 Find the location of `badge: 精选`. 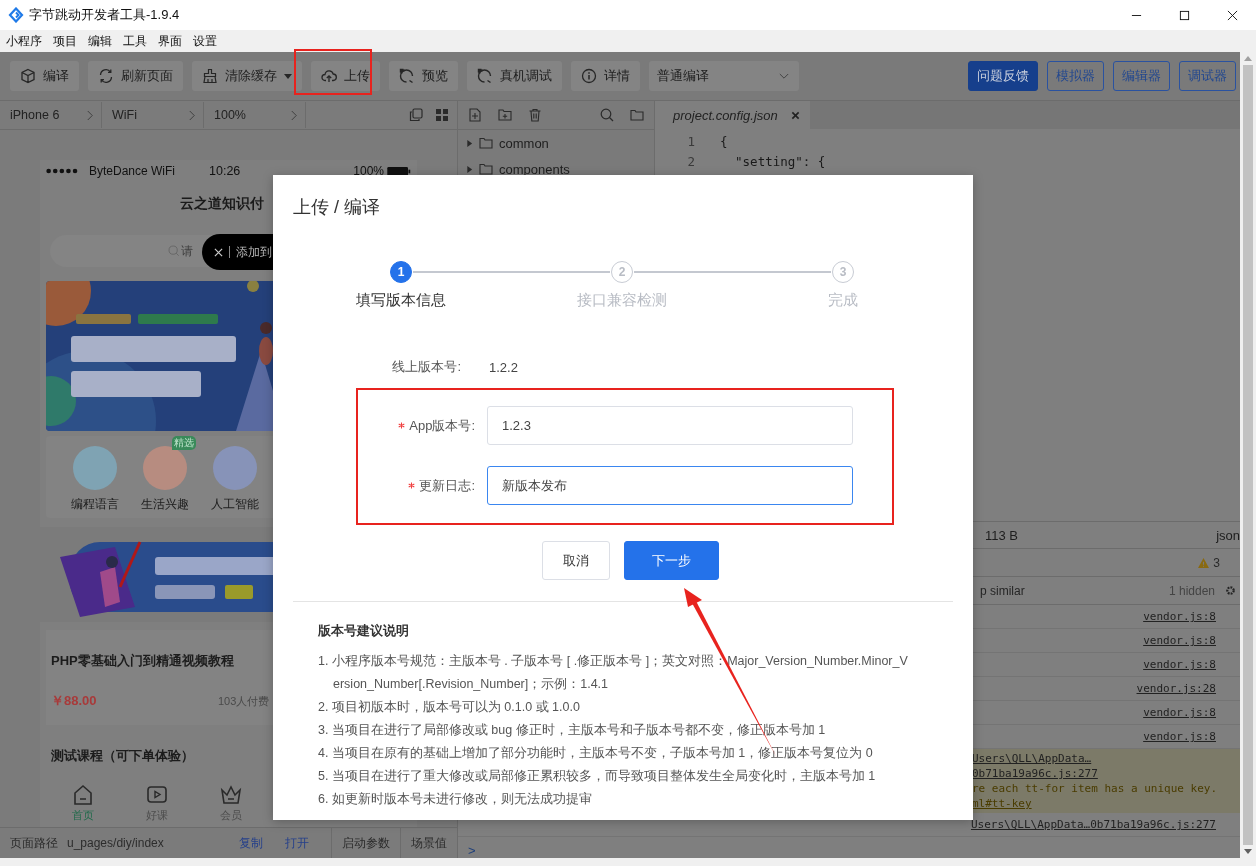

badge: 精选 is located at coordinates (184, 443).